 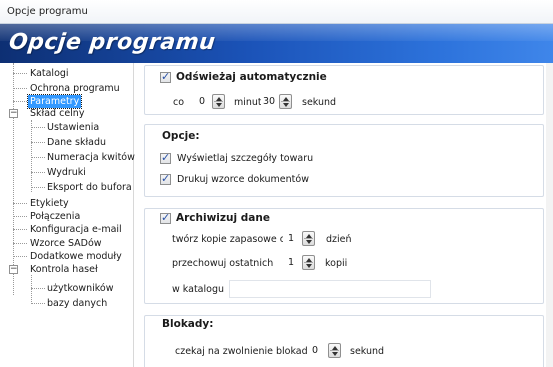 I want to click on tree-item-etykiety: Etykiety, so click(x=49, y=203).